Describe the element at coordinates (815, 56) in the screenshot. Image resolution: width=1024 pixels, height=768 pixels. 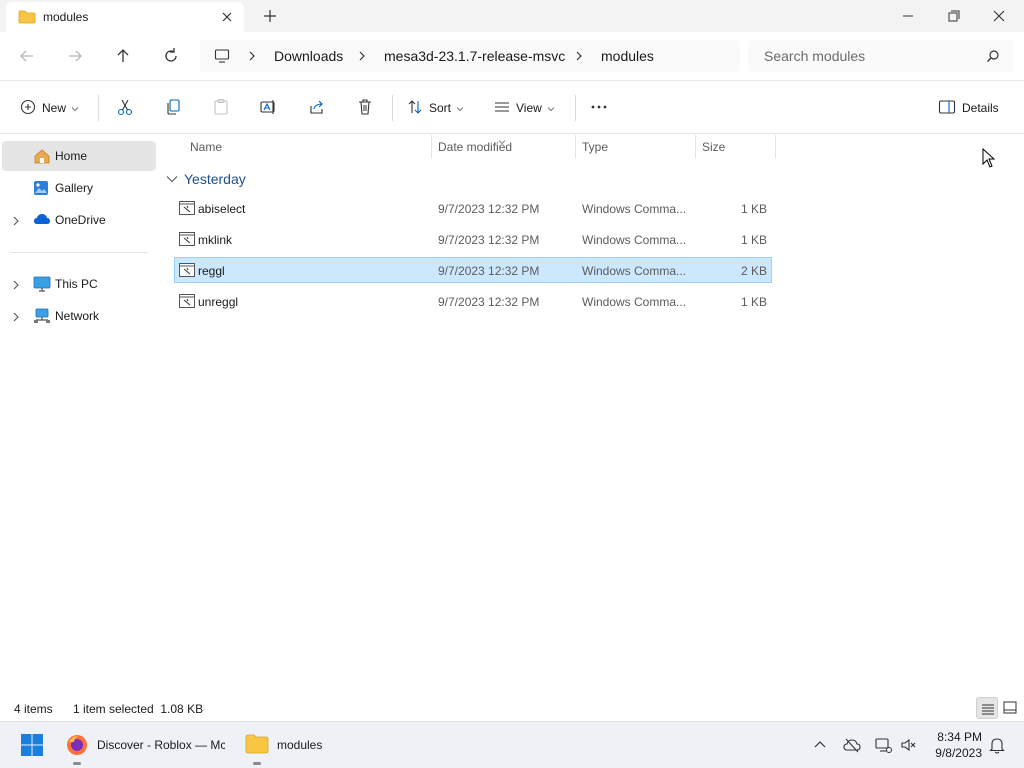
I see `search-placeholder: Search modules` at that location.